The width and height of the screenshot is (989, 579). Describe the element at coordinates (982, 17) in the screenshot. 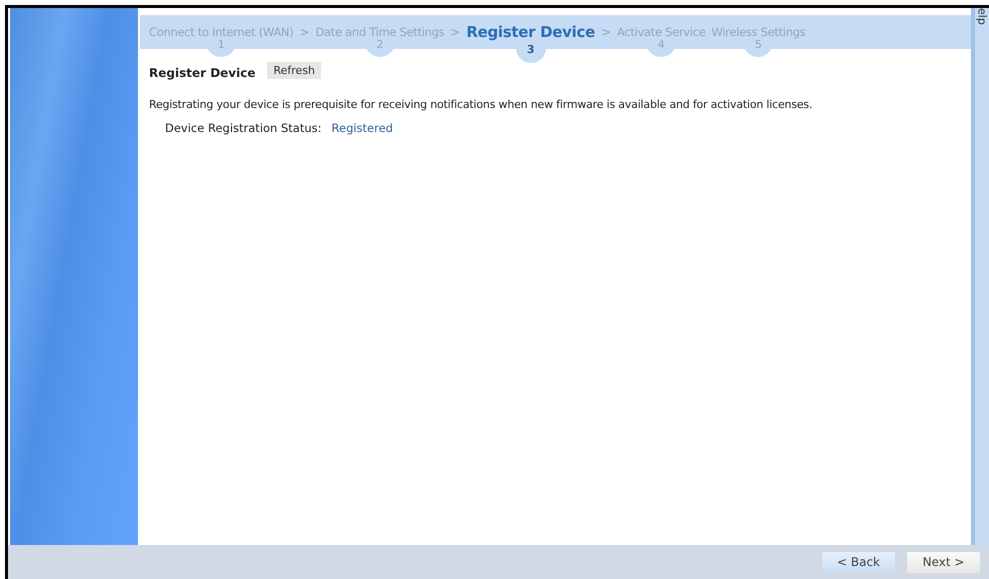

I see `help-tab-label: elp` at that location.